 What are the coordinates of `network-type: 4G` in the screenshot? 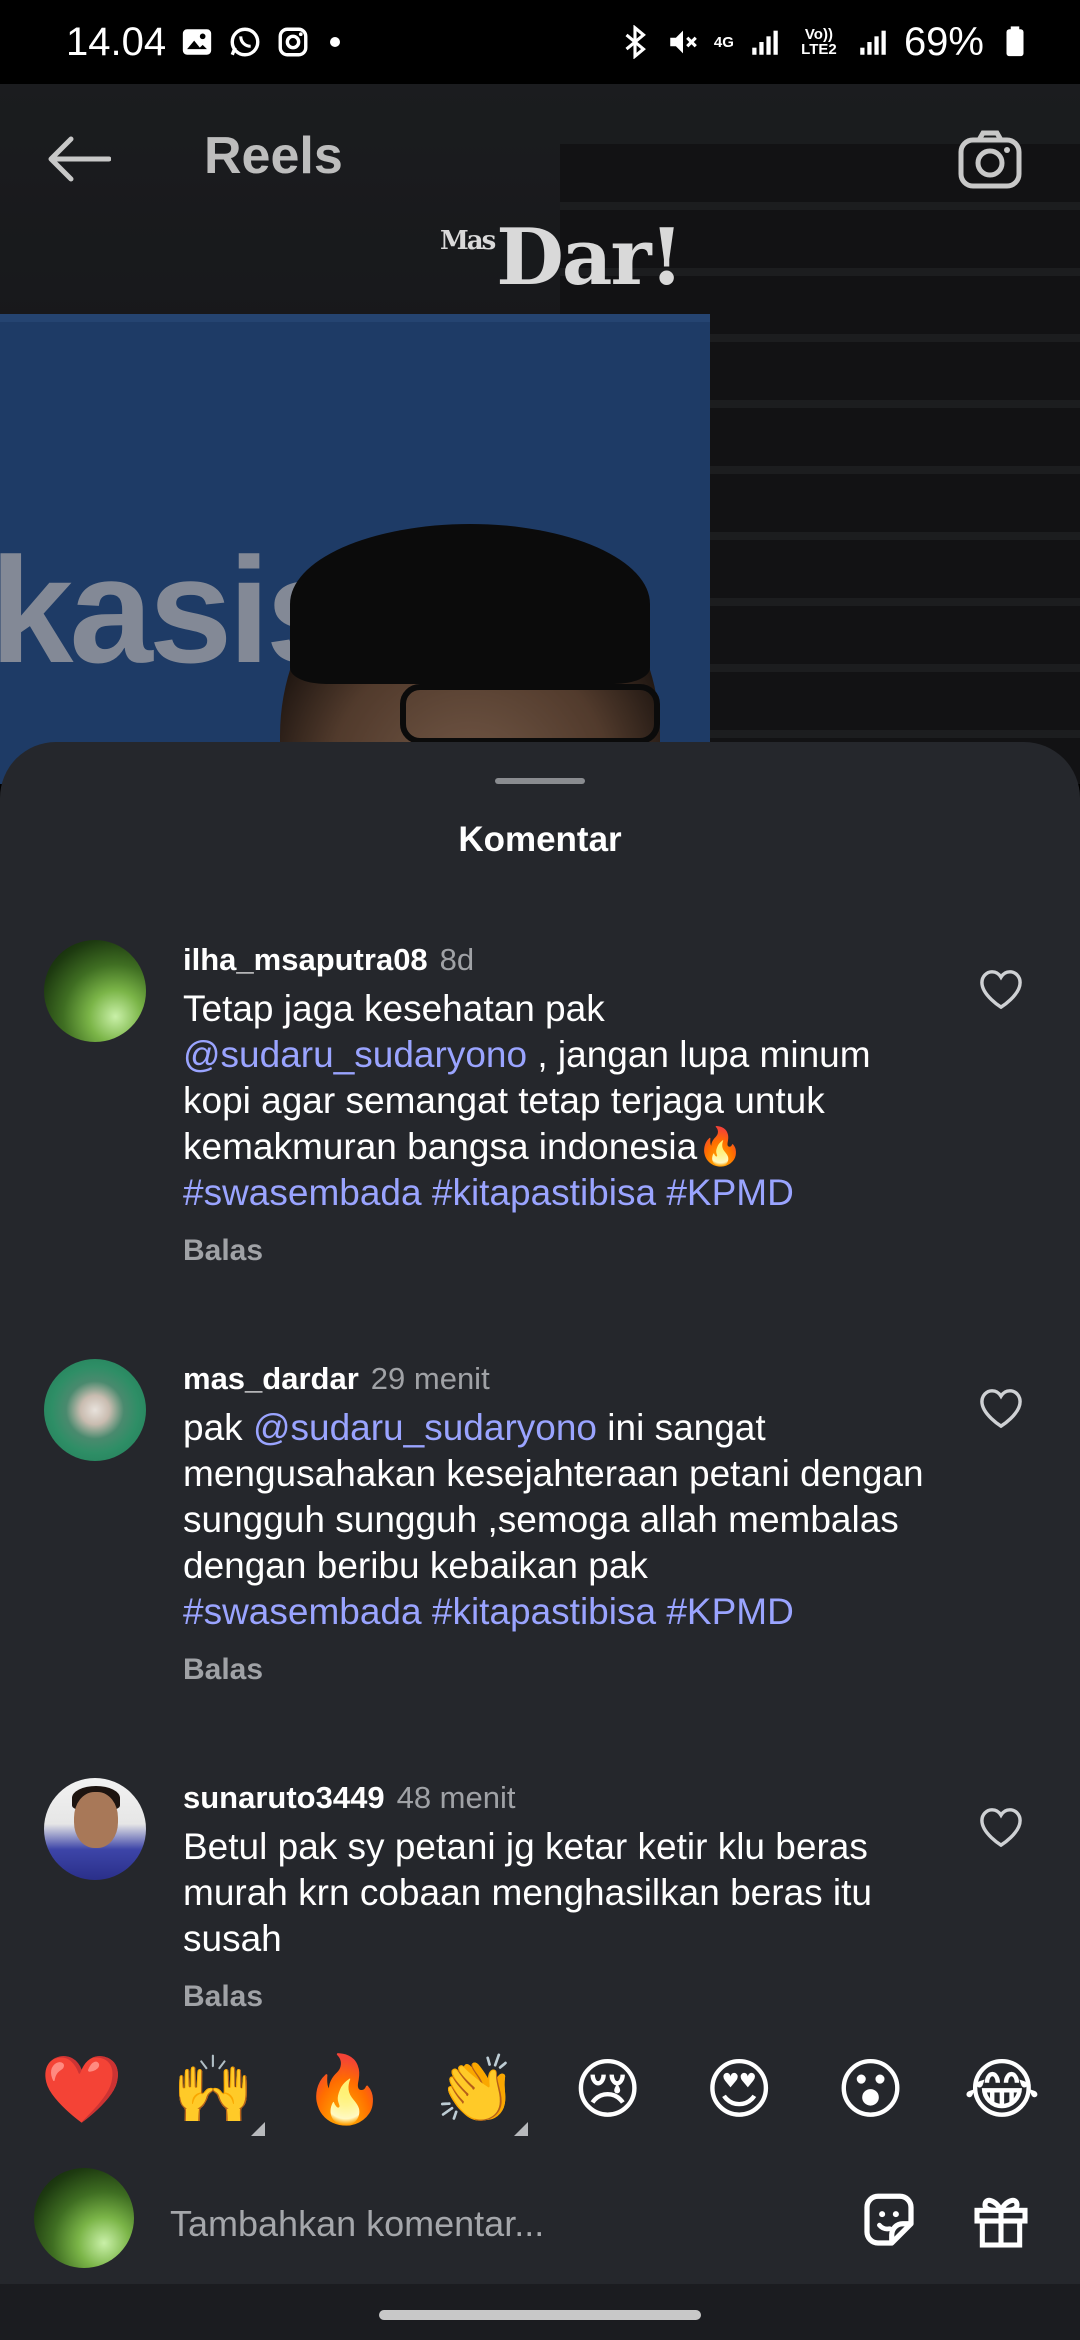 It's located at (723, 42).